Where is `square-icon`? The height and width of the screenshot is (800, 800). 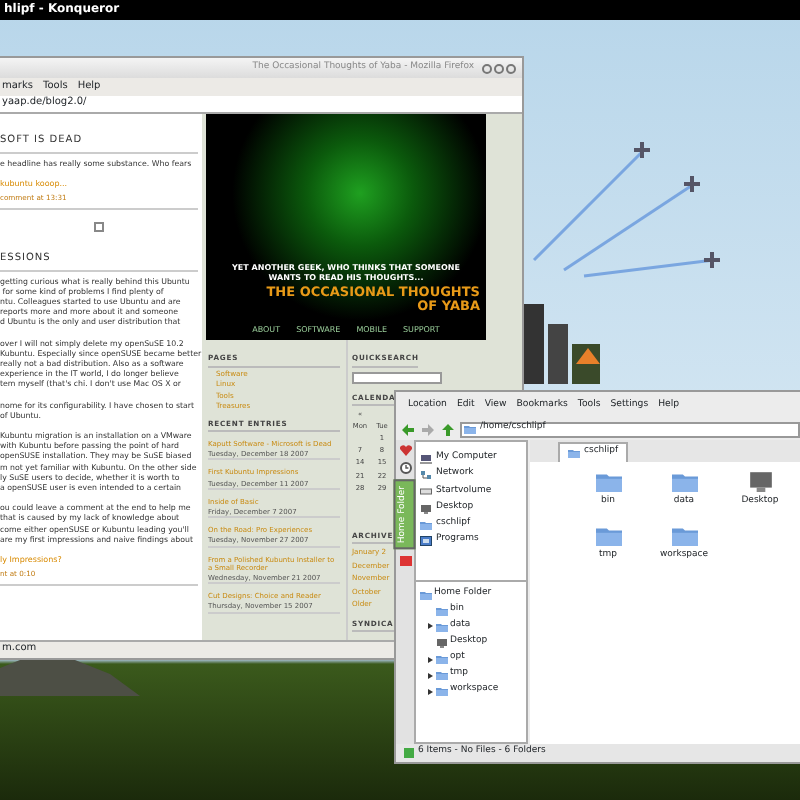 square-icon is located at coordinates (405, 560).